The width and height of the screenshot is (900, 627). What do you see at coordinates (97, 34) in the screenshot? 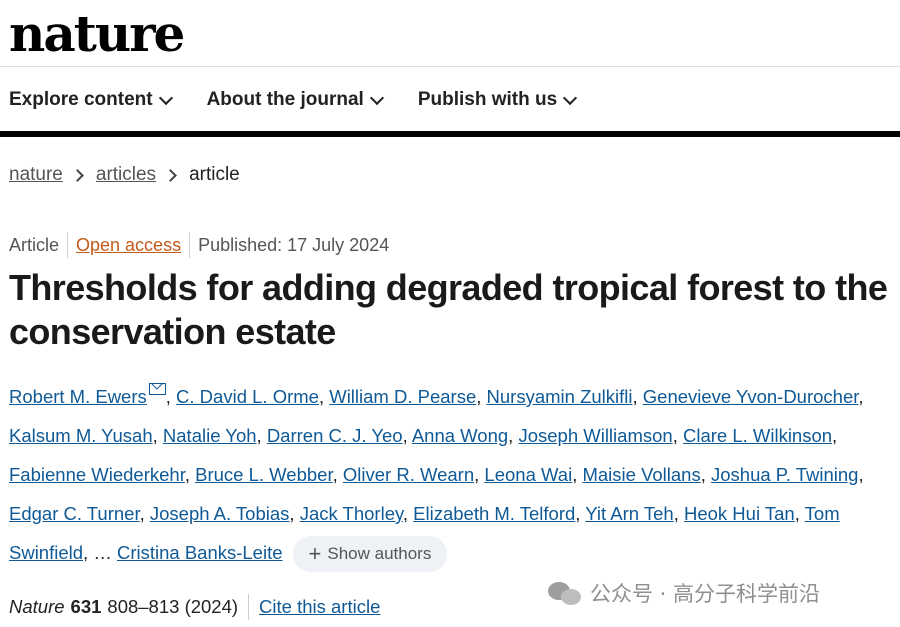
I see `nature-logo: nature` at bounding box center [97, 34].